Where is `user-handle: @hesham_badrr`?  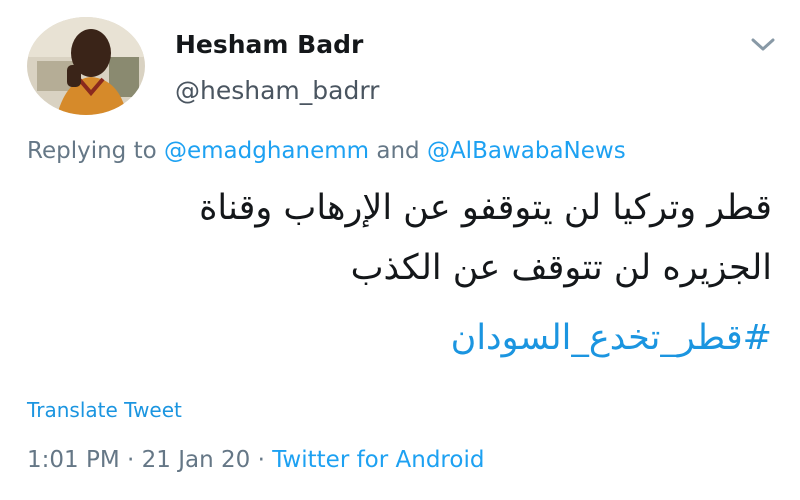 user-handle: @hesham_badrr is located at coordinates (277, 90).